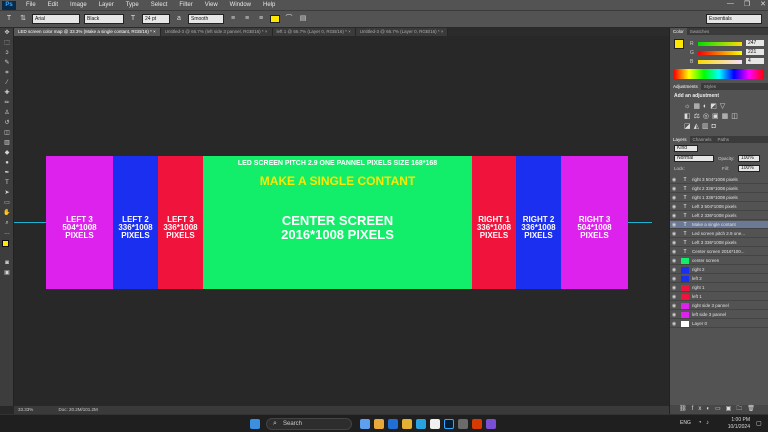 The width and height of the screenshot is (768, 432). I want to click on layer-row: ◉ center screen, so click(719, 261).